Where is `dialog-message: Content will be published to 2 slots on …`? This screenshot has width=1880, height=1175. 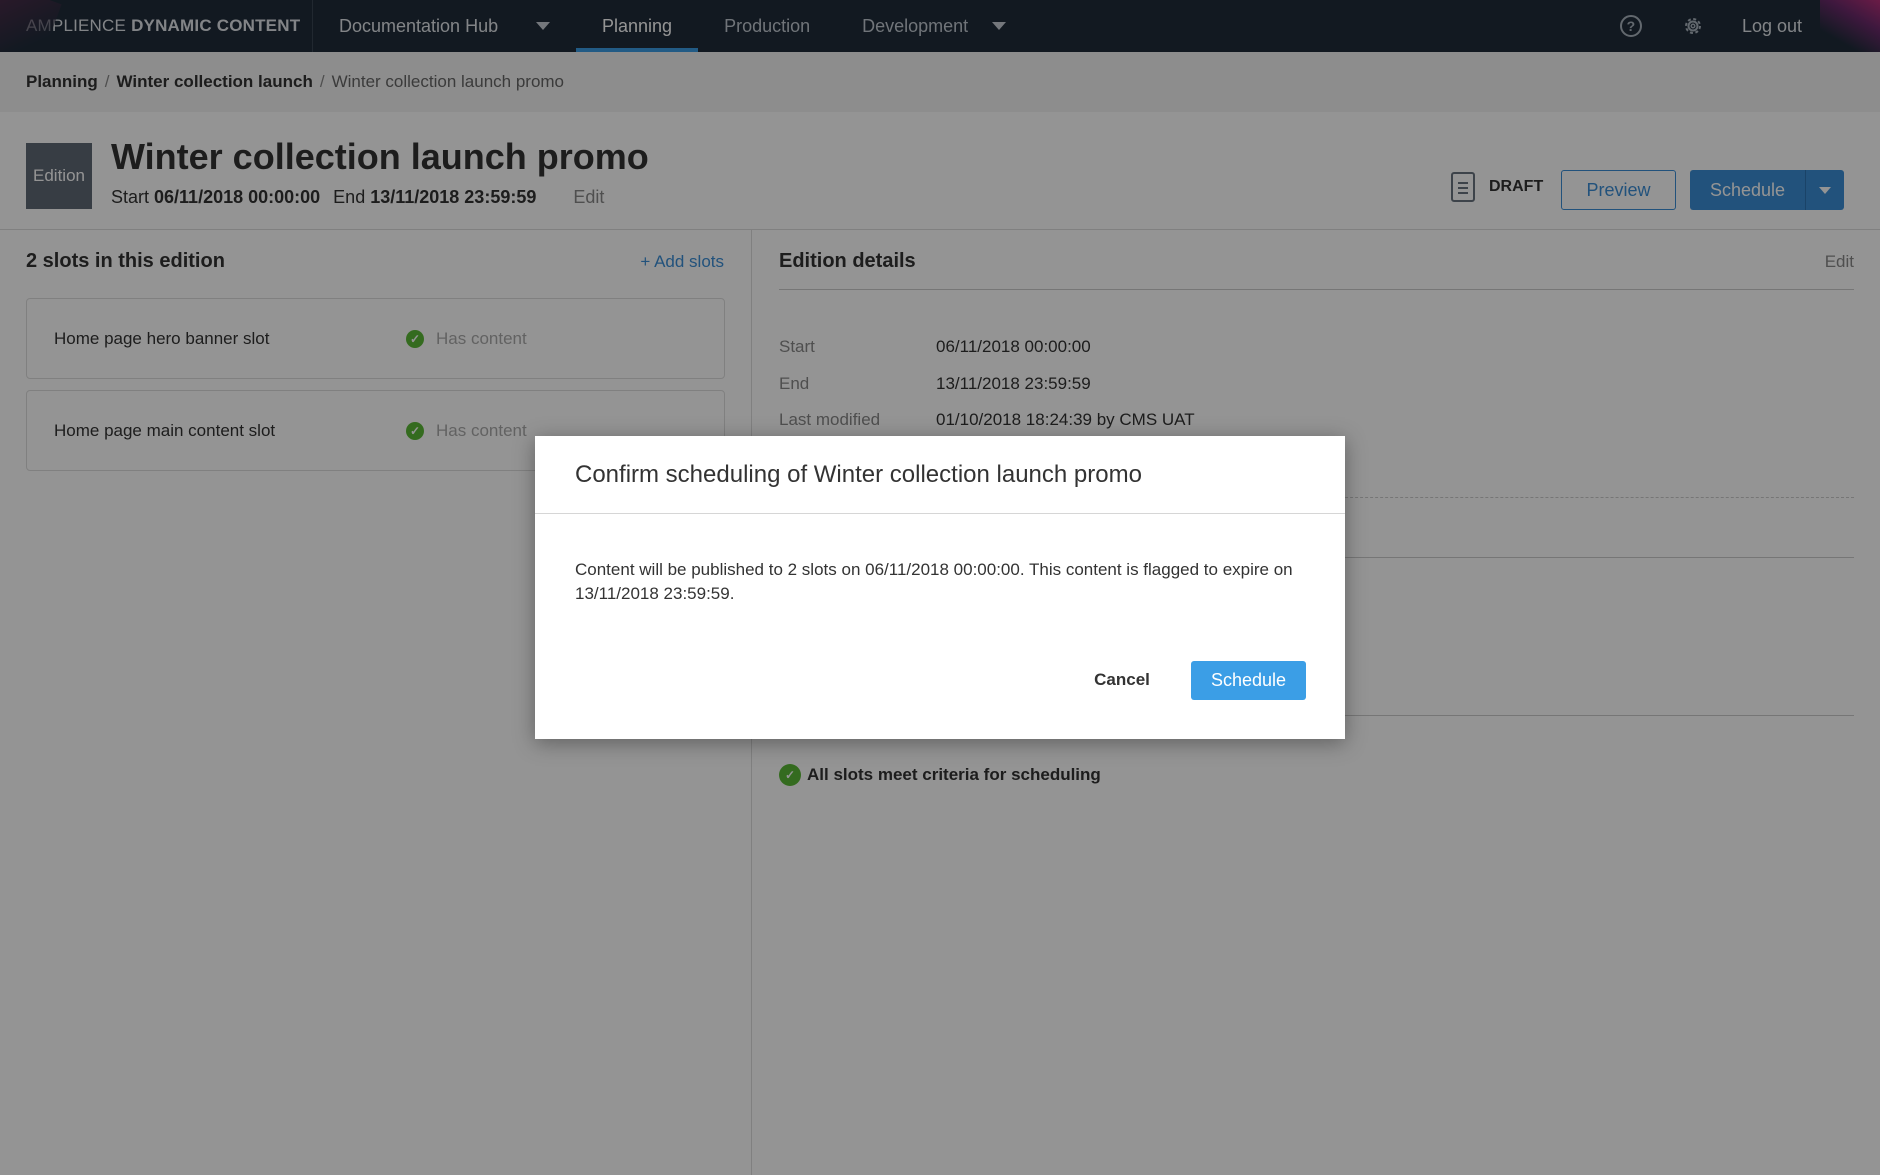 dialog-message: Content will be published to 2 slots on … is located at coordinates (934, 581).